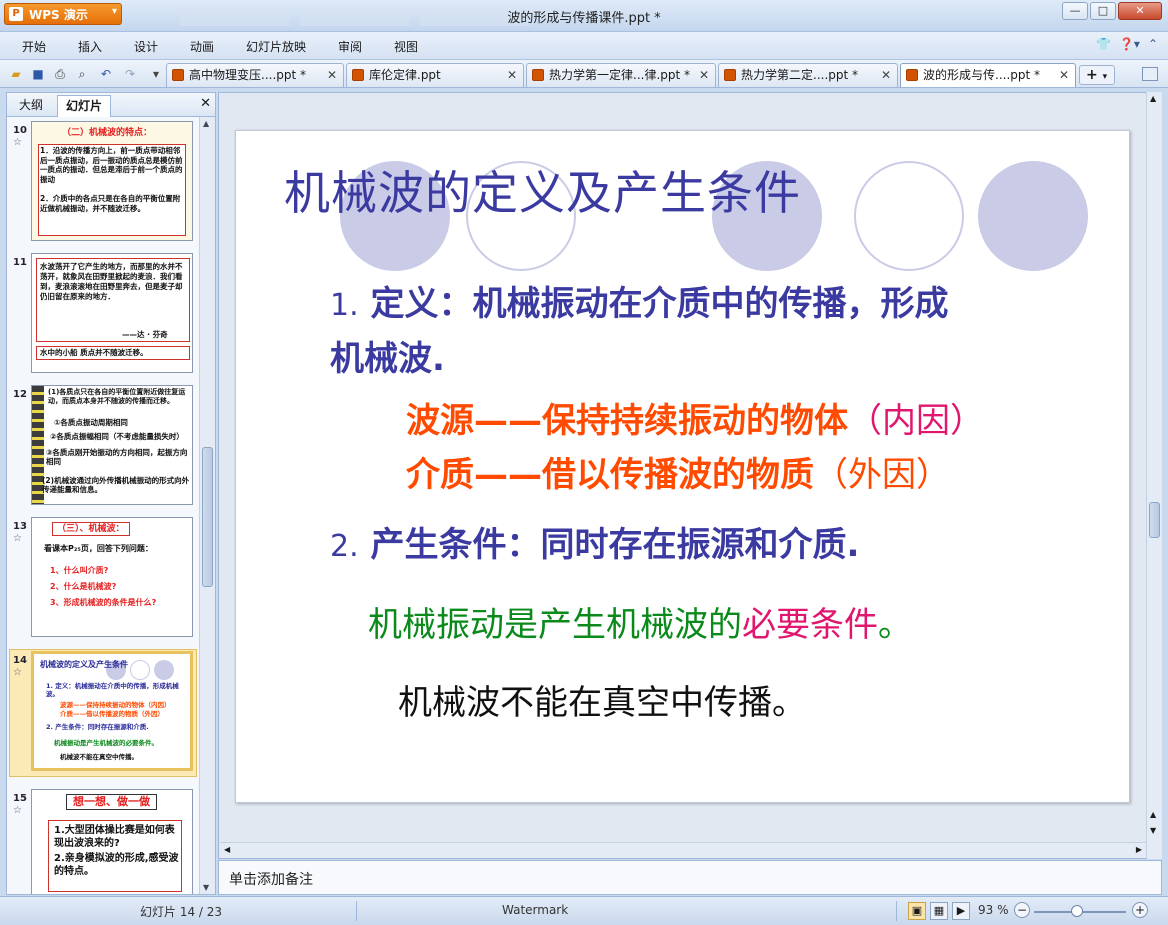 This screenshot has width=1168, height=925. Describe the element at coordinates (227, 849) in the screenshot. I see `scroll-left-icon: ◀` at that location.